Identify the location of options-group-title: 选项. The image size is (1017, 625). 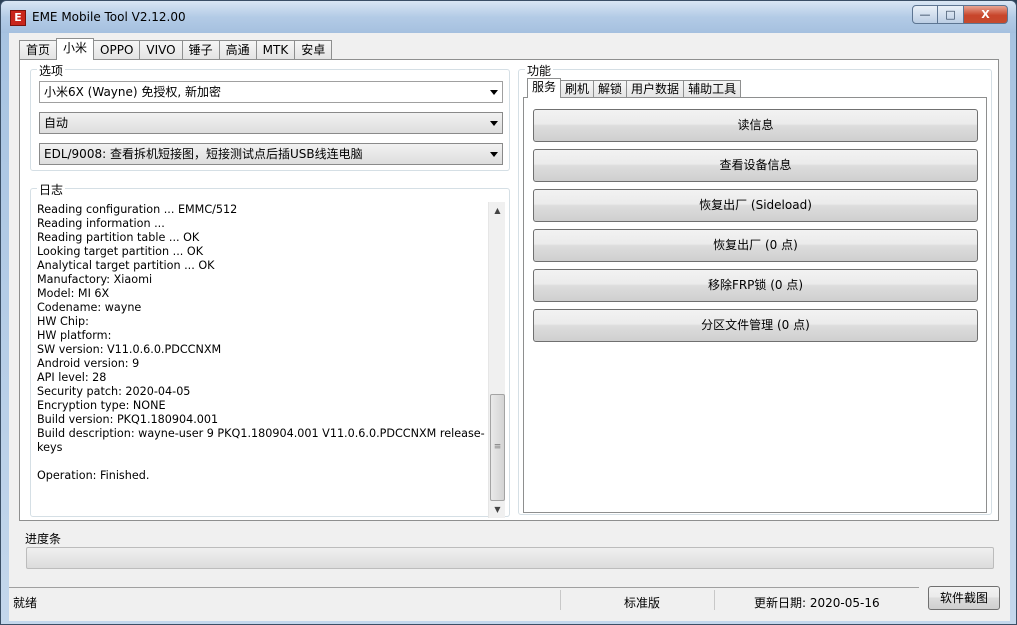
(51, 70).